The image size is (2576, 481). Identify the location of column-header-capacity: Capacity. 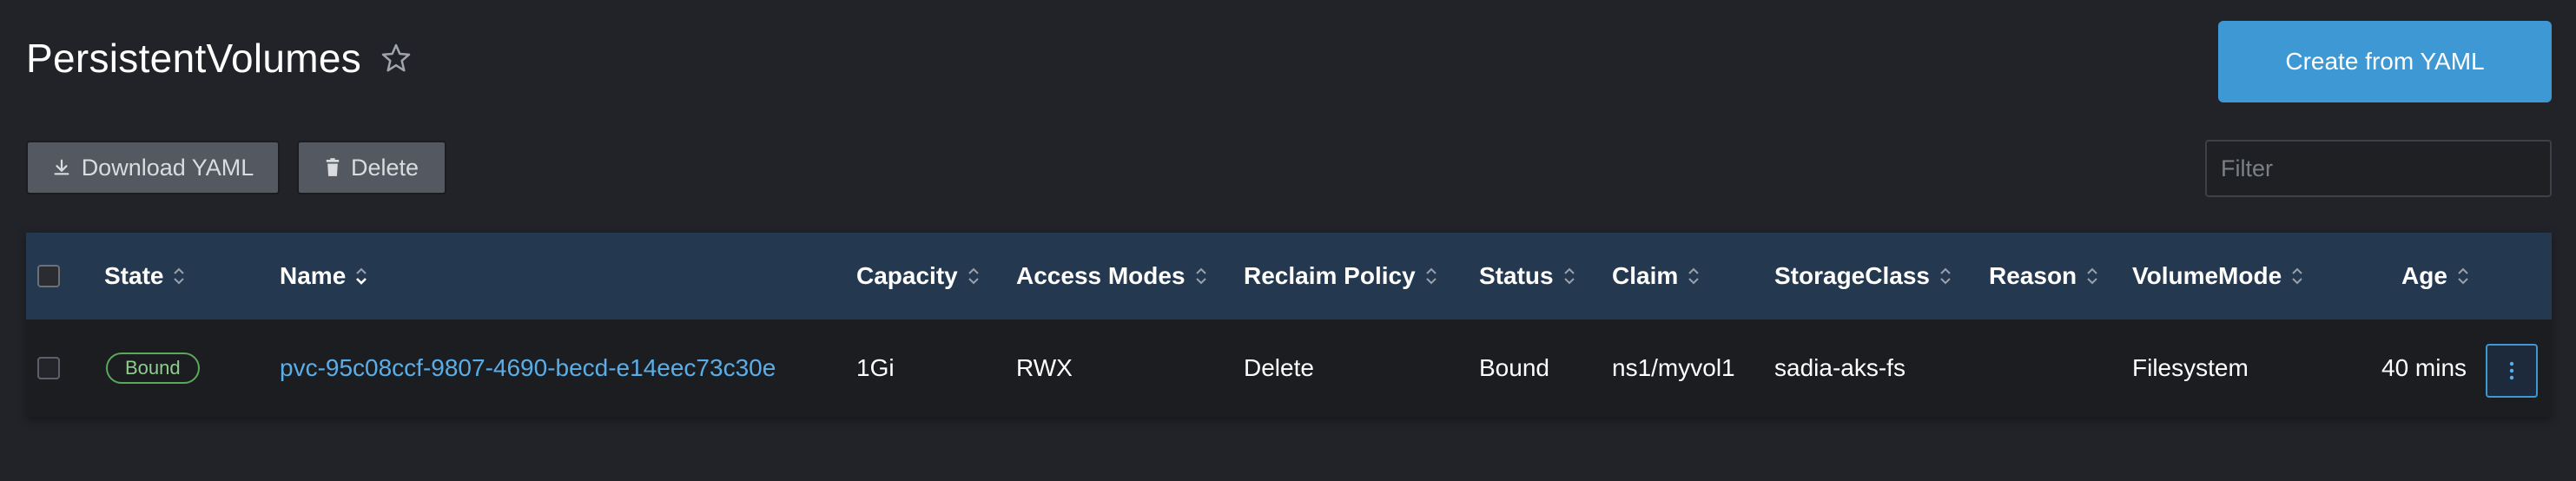
(918, 276).